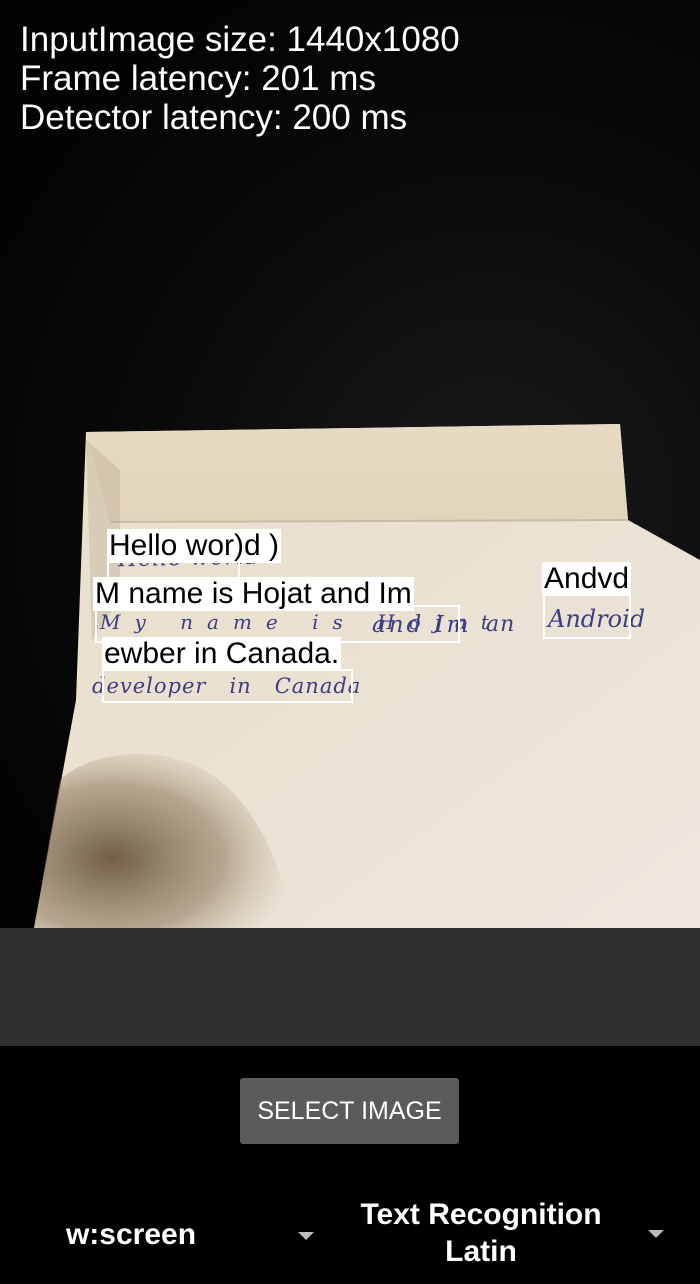 The width and height of the screenshot is (700, 1284). What do you see at coordinates (357, 473) in the screenshot?
I see `paper-flap` at bounding box center [357, 473].